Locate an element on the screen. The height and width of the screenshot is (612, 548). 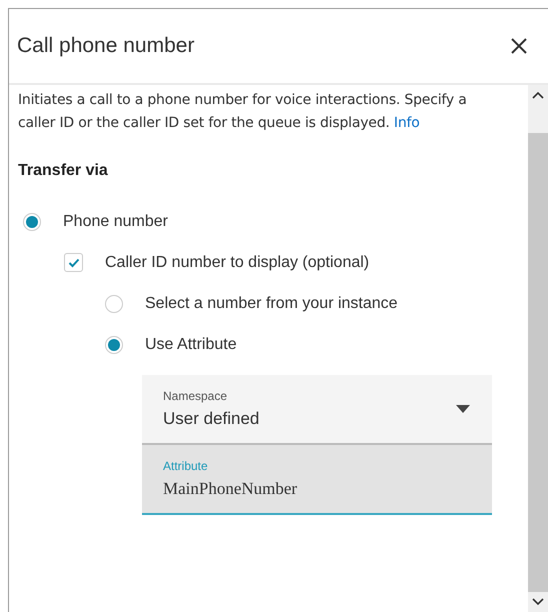
attribute-field: Attribute MainPhoneNumber is located at coordinates (317, 480).